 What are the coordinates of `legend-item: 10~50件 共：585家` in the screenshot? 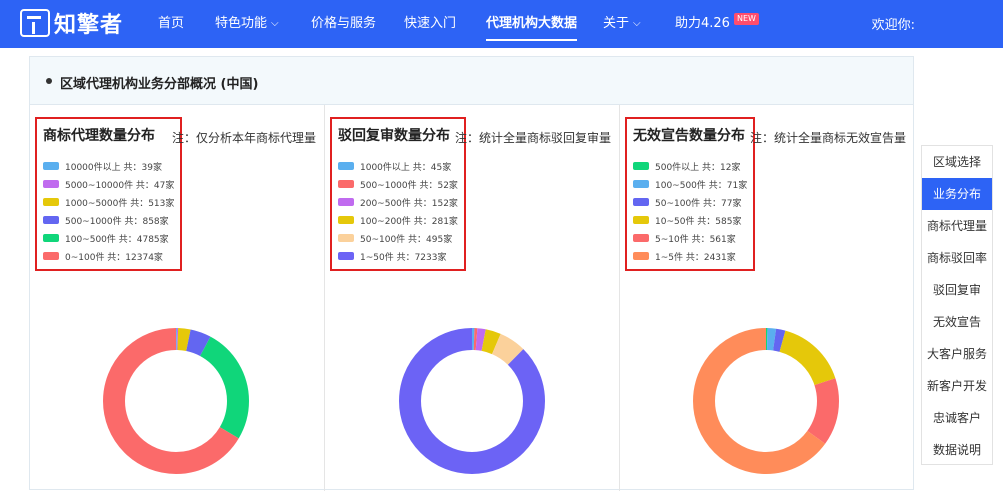 It's located at (690, 220).